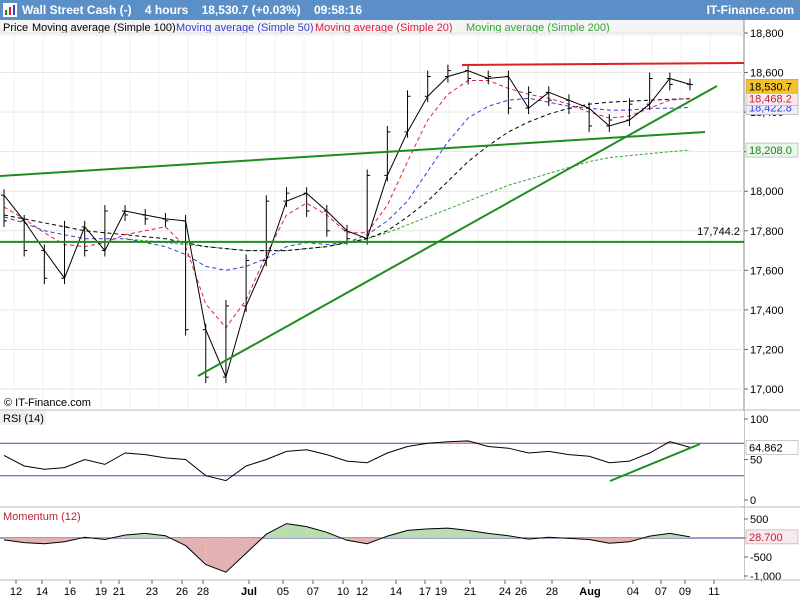  Describe the element at coordinates (343, 592) in the screenshot. I see `x-tick-label: 10` at that location.